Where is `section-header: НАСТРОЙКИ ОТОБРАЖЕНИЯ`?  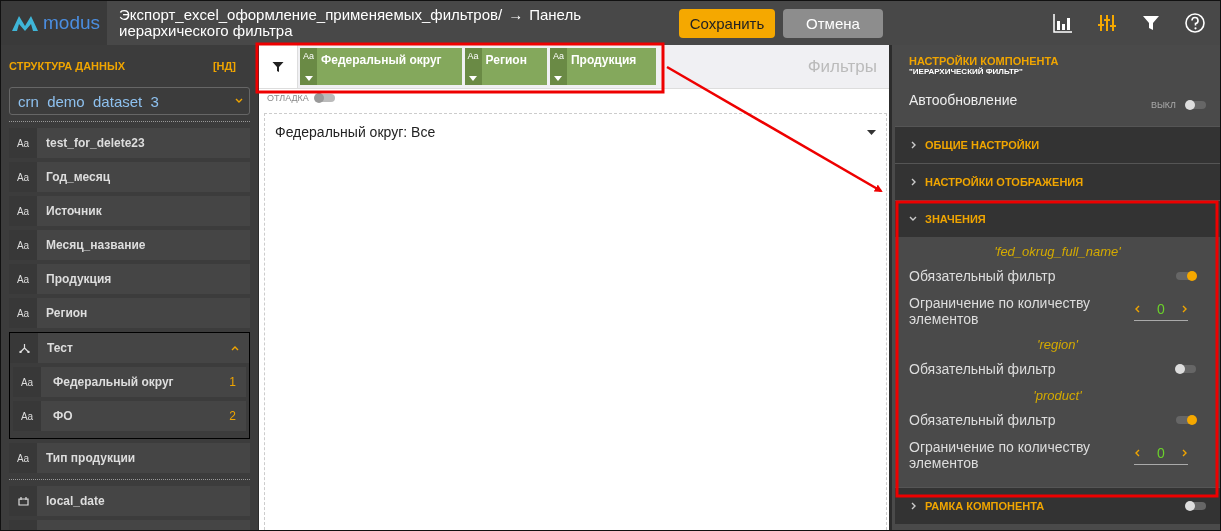 section-header: НАСТРОЙКИ ОТОБРАЖЕНИЯ is located at coordinates (1057, 181).